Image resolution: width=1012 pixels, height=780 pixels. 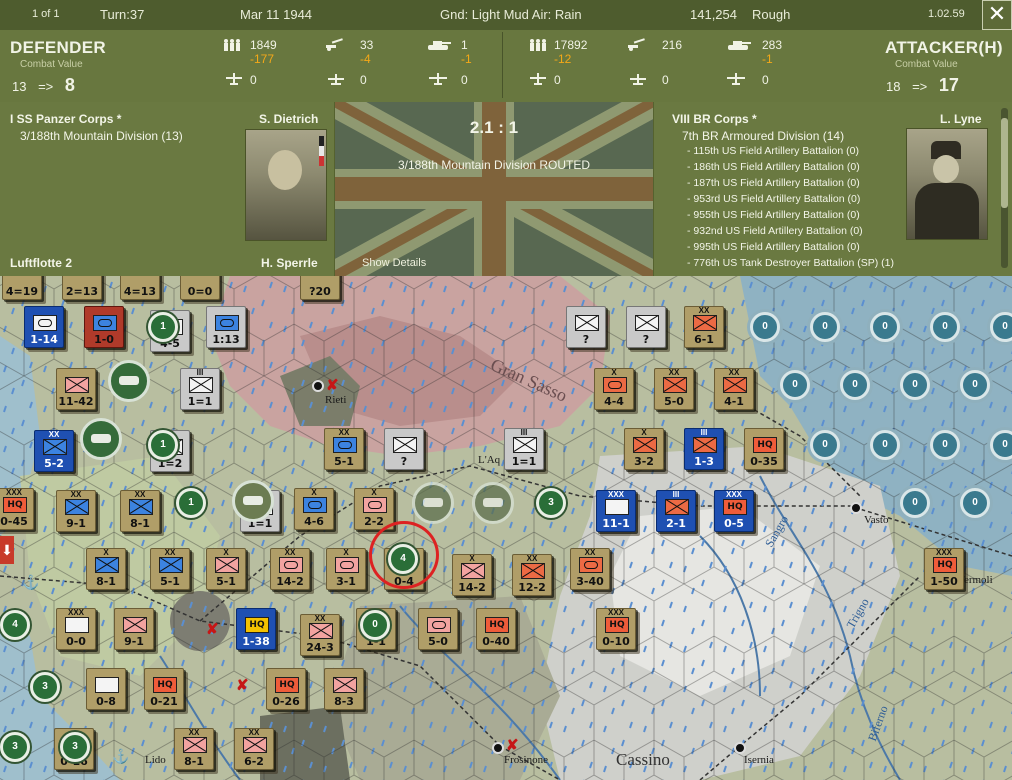 I want to click on unit-counter: XX 5-2, so click(x=54, y=451).